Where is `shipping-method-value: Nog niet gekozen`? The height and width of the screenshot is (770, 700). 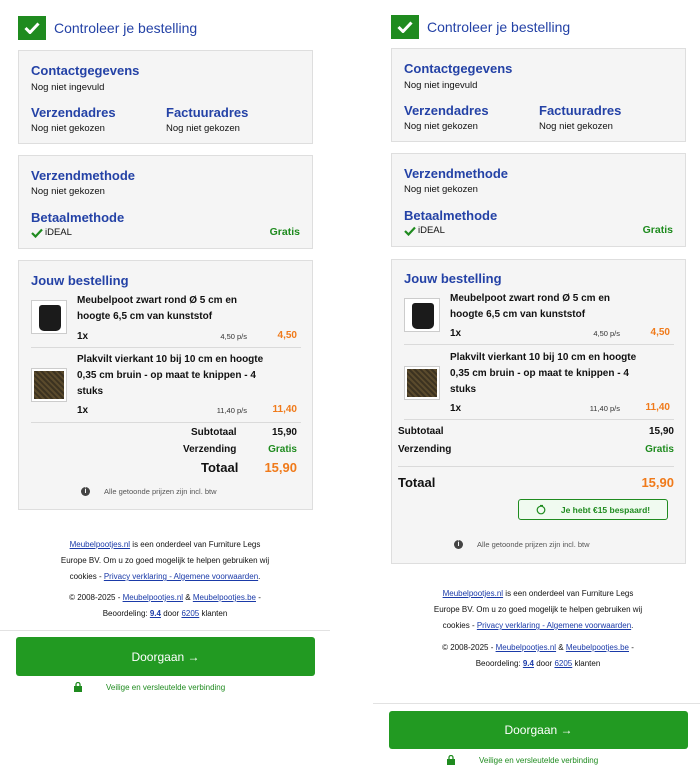 shipping-method-value: Nog niet gekozen is located at coordinates (68, 191).